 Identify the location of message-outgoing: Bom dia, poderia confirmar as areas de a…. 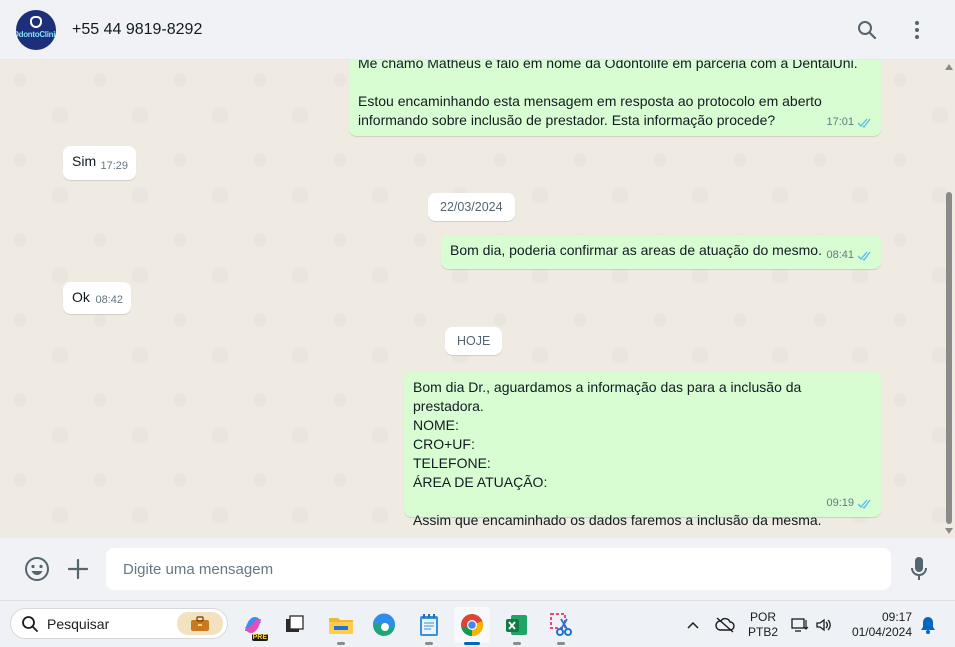
(661, 252).